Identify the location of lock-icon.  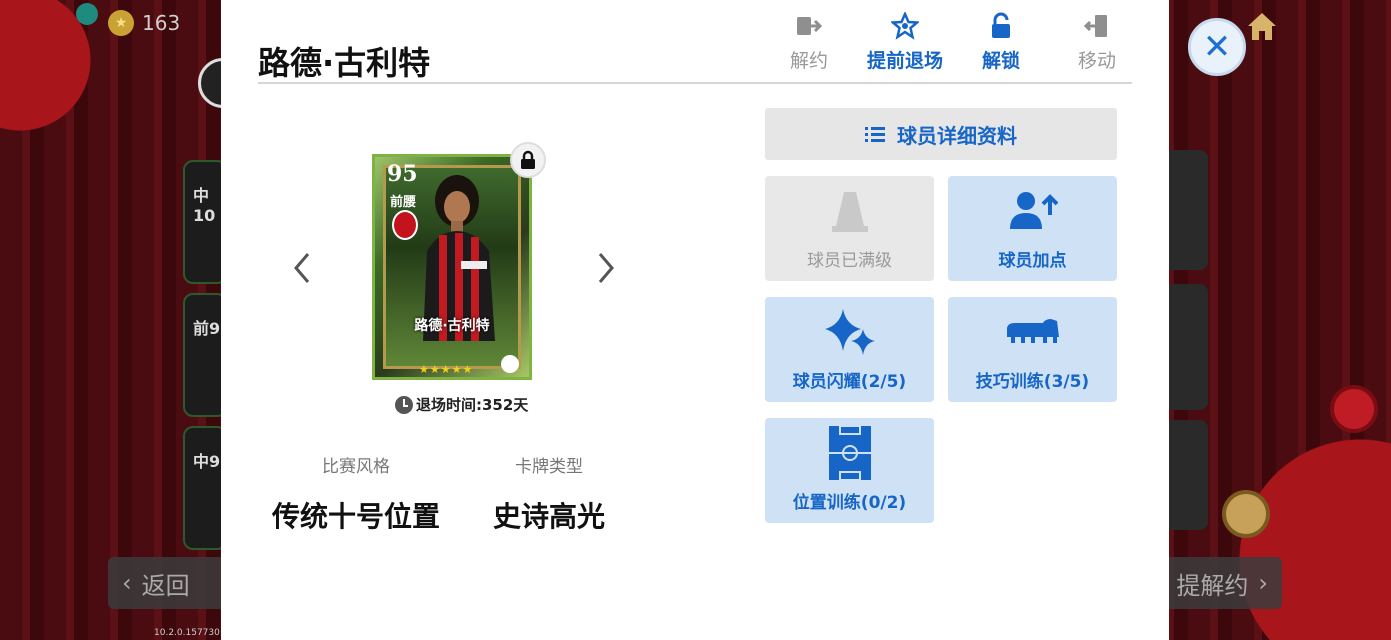
(528, 159).